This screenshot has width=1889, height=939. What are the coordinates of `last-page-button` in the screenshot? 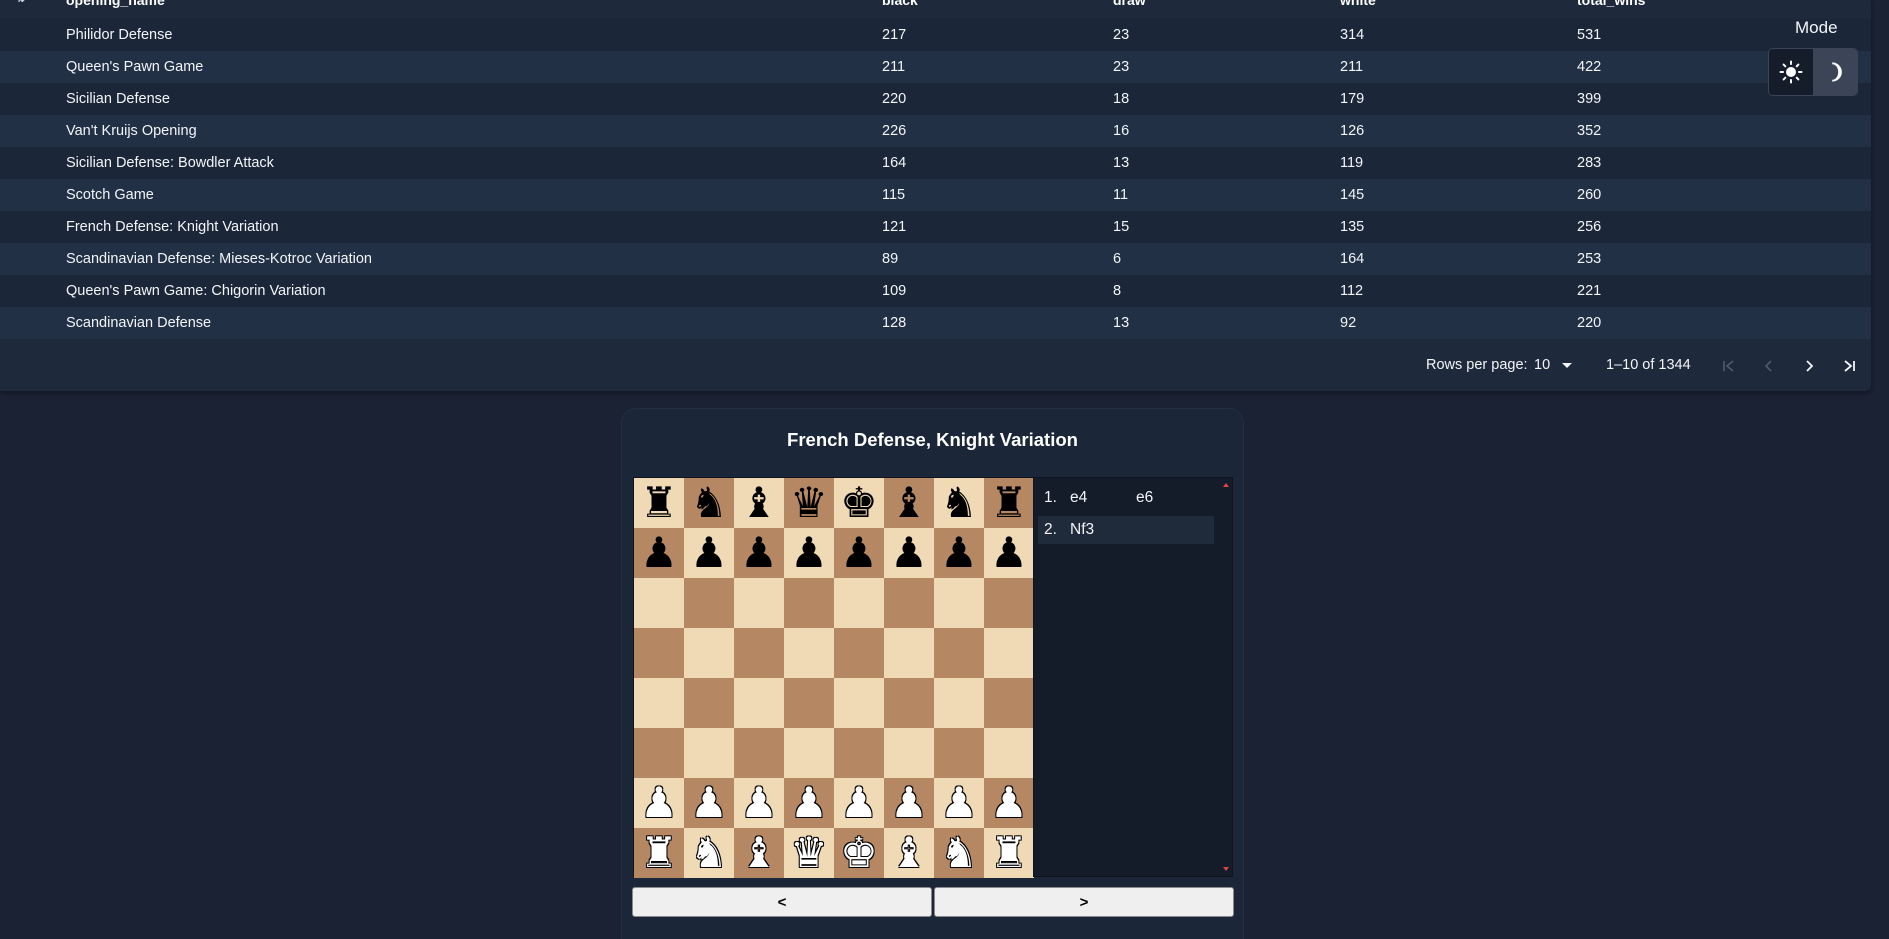 It's located at (1849, 366).